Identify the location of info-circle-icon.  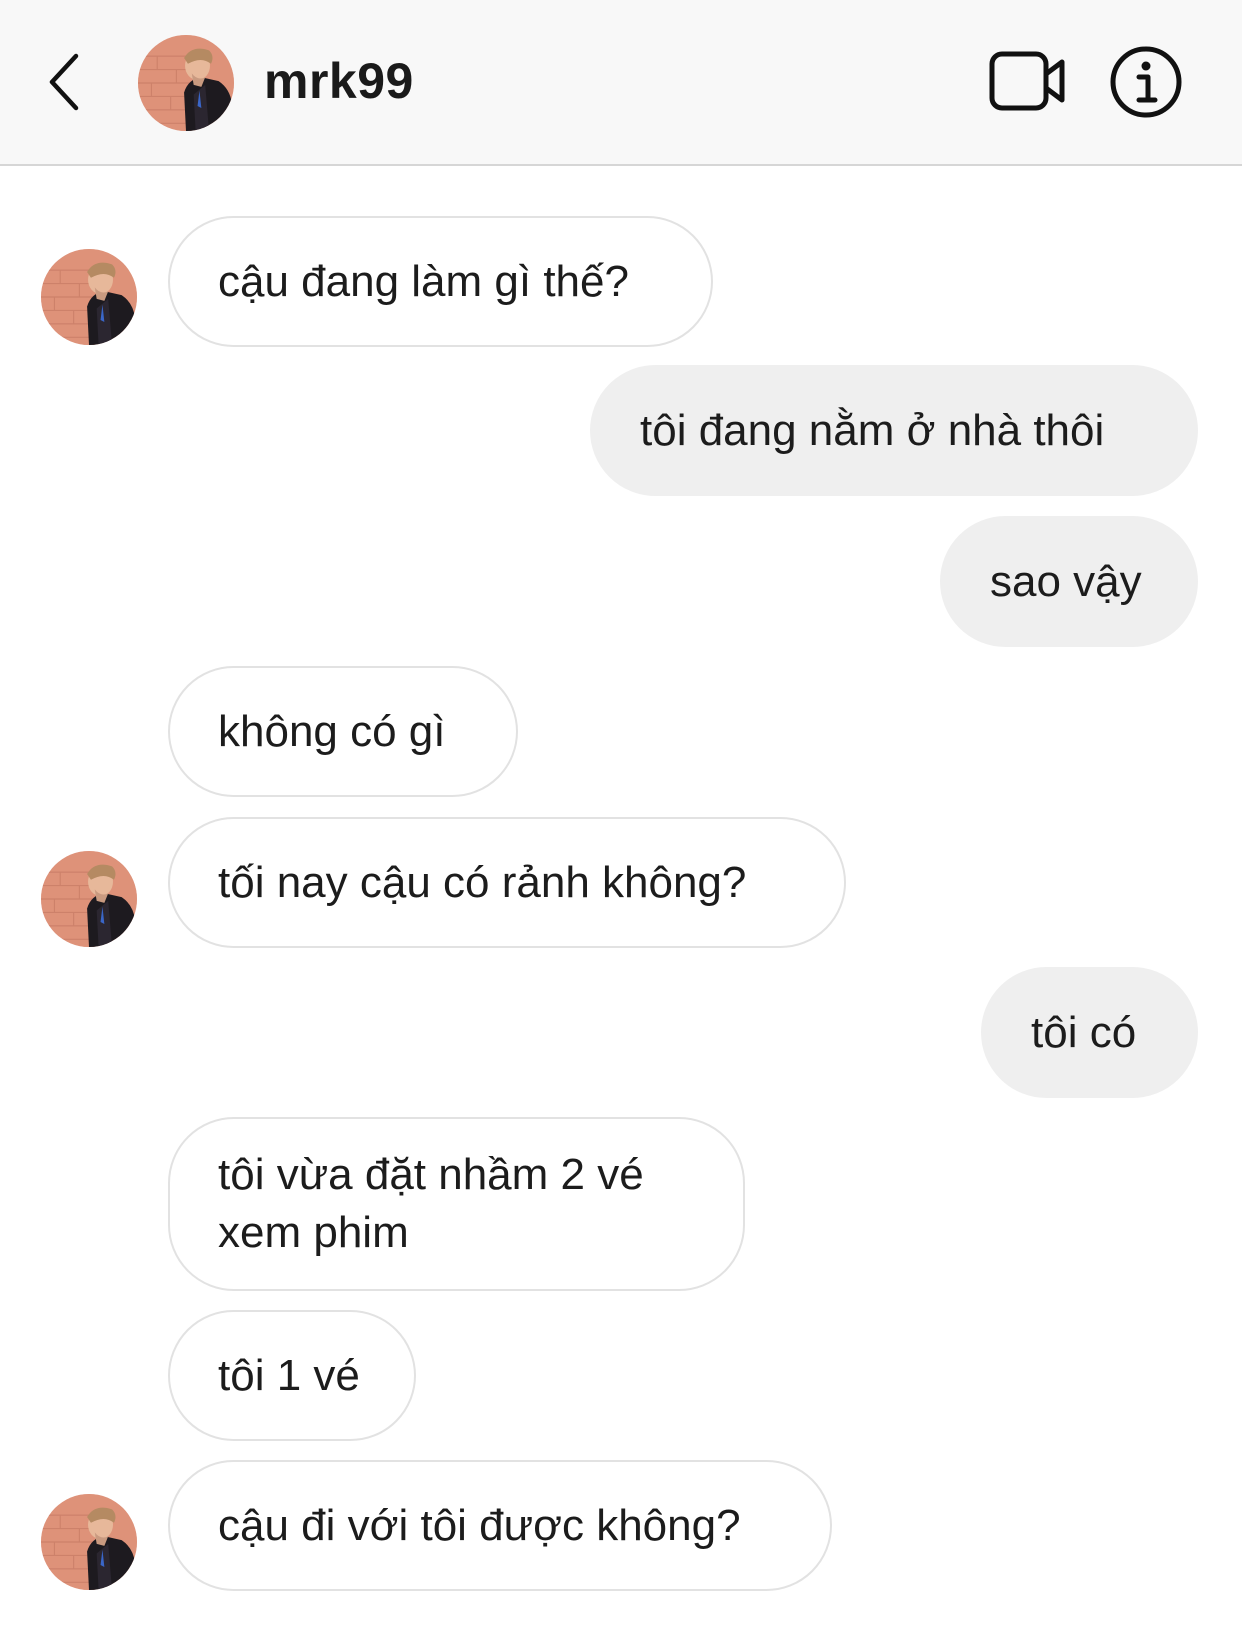
(1146, 82).